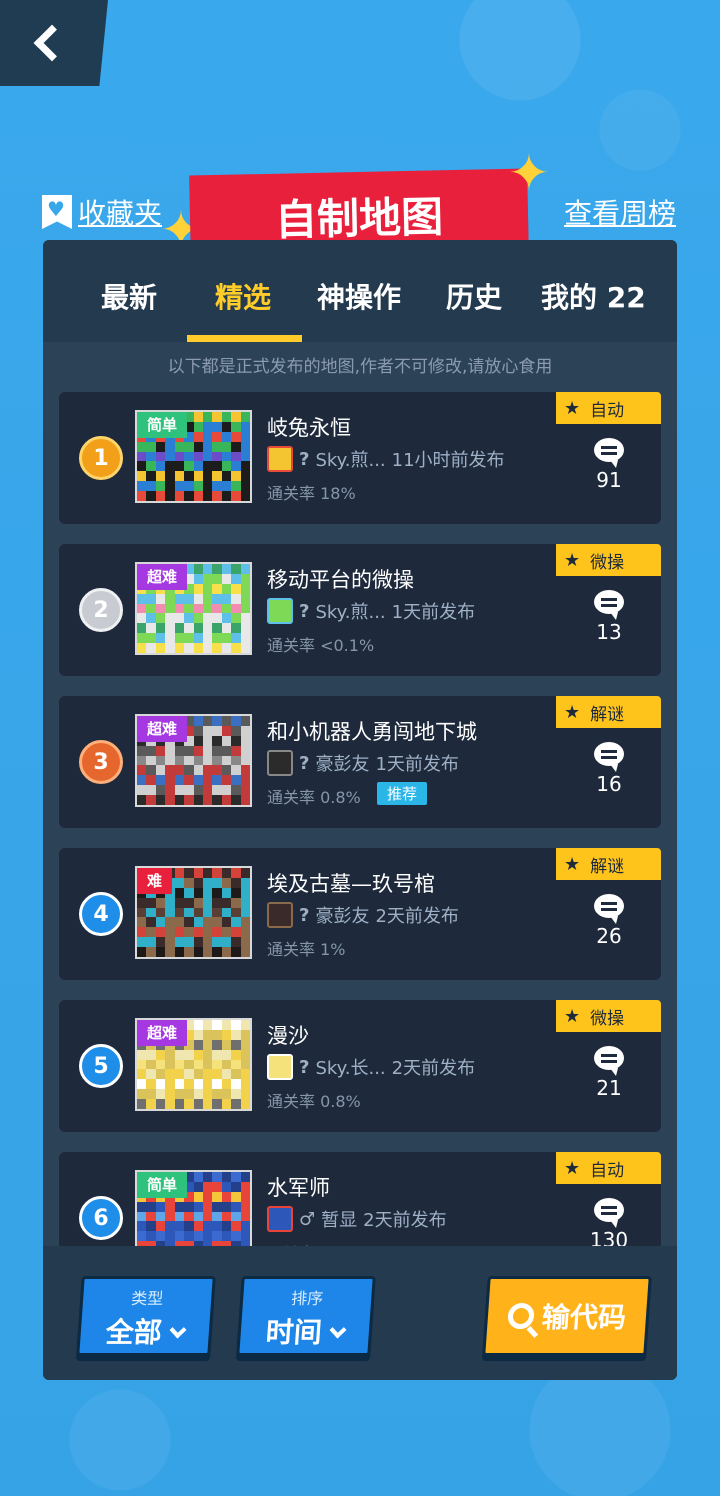 This screenshot has height=1496, width=720. I want to click on bottom-bar: 类型 全部 排序 时间 输代码, so click(360, 1313).